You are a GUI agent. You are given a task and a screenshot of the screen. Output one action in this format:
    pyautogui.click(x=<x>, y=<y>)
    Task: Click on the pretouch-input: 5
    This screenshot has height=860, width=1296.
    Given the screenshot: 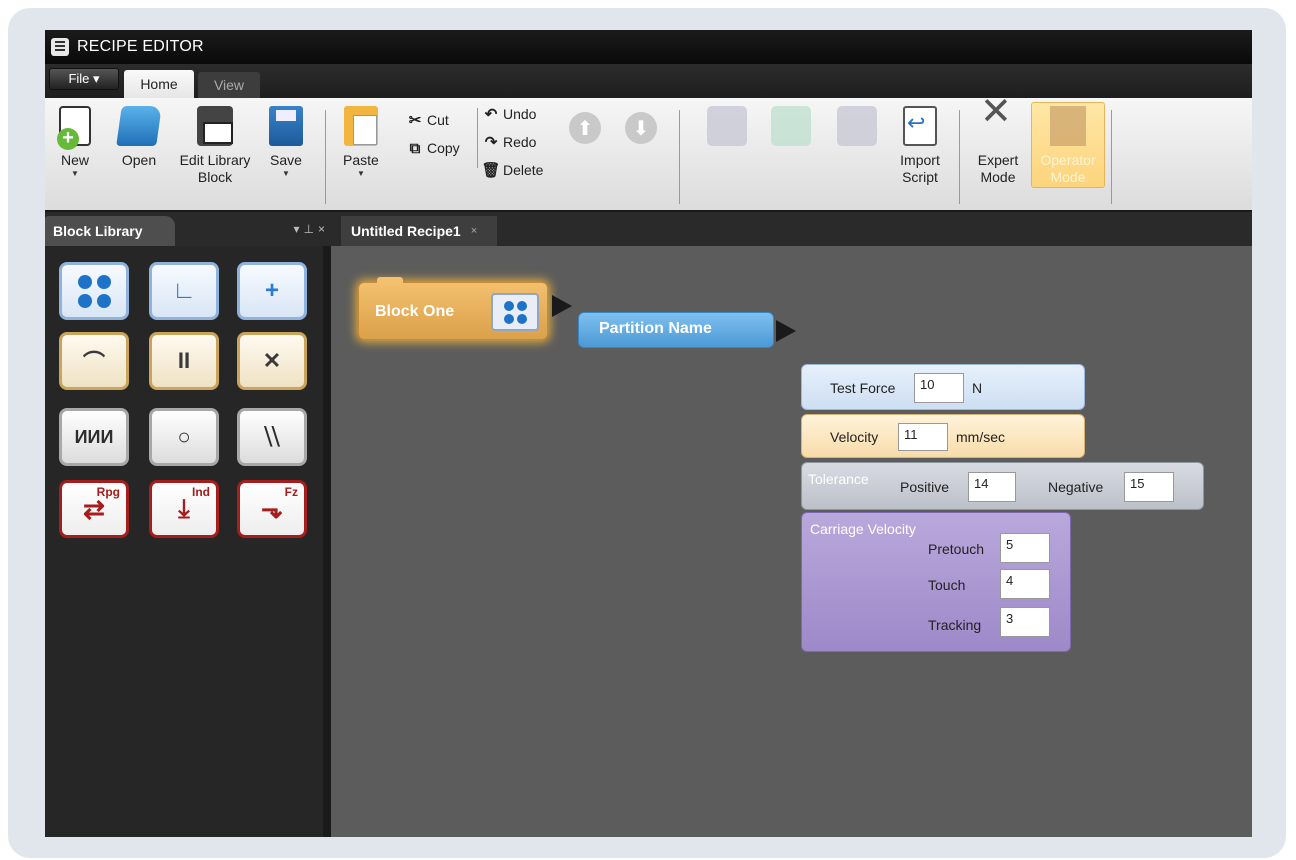 What is the action you would take?
    pyautogui.click(x=1025, y=548)
    